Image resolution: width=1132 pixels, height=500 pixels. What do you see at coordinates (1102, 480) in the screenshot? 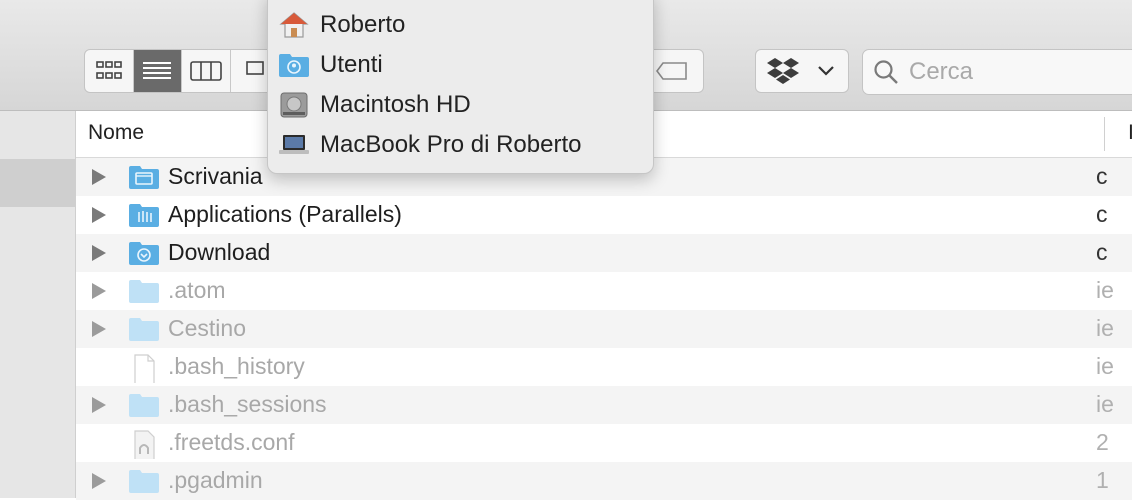
I see `file-kind-cell: 1` at bounding box center [1102, 480].